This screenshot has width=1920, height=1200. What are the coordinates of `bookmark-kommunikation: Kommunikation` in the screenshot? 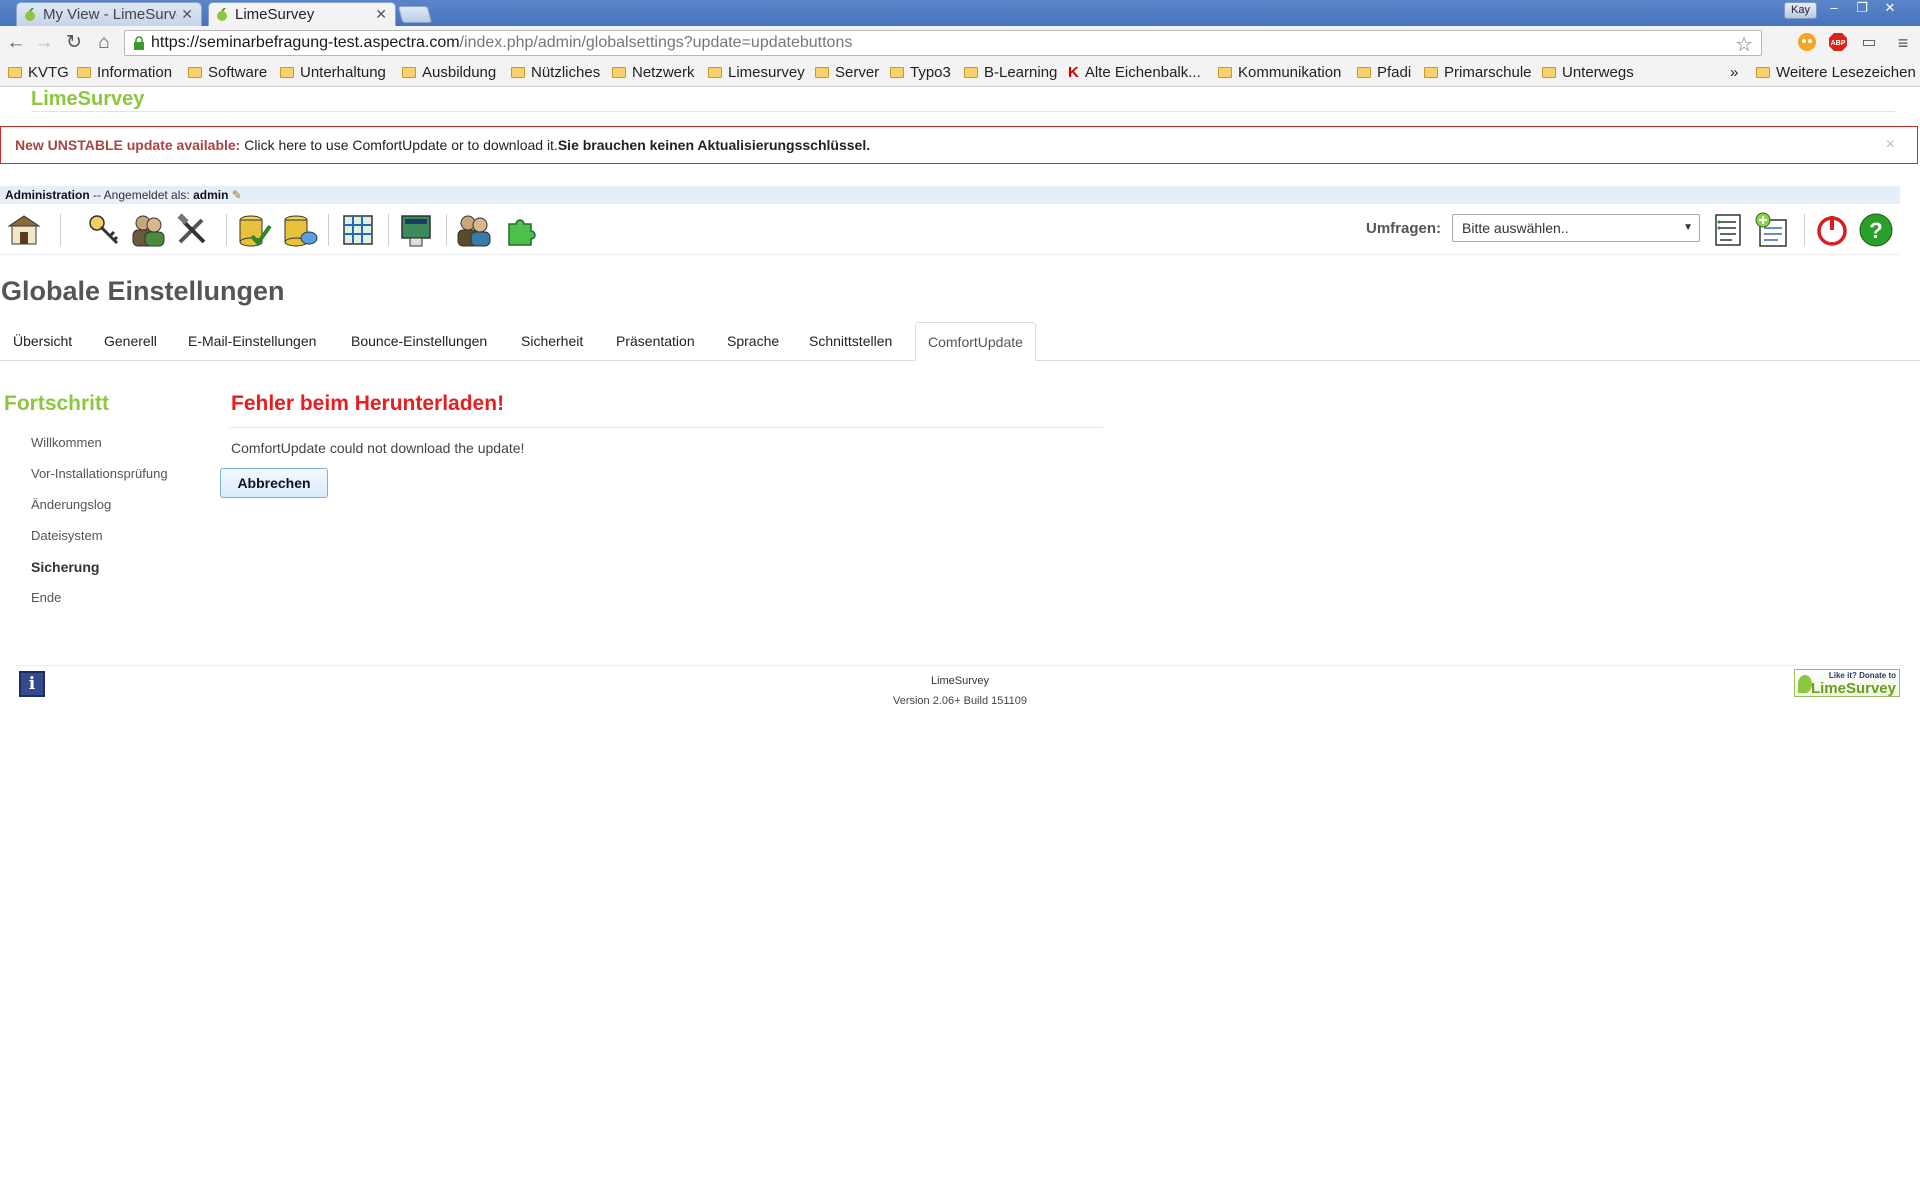 It's located at (1279, 72).